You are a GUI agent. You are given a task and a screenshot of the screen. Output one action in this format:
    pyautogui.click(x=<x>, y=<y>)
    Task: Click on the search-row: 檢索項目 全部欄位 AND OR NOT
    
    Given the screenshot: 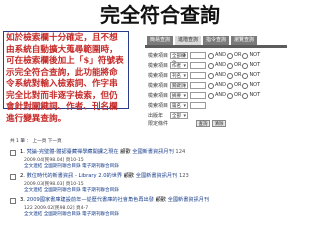 What is the action you would take?
    pyautogui.click(x=223, y=59)
    